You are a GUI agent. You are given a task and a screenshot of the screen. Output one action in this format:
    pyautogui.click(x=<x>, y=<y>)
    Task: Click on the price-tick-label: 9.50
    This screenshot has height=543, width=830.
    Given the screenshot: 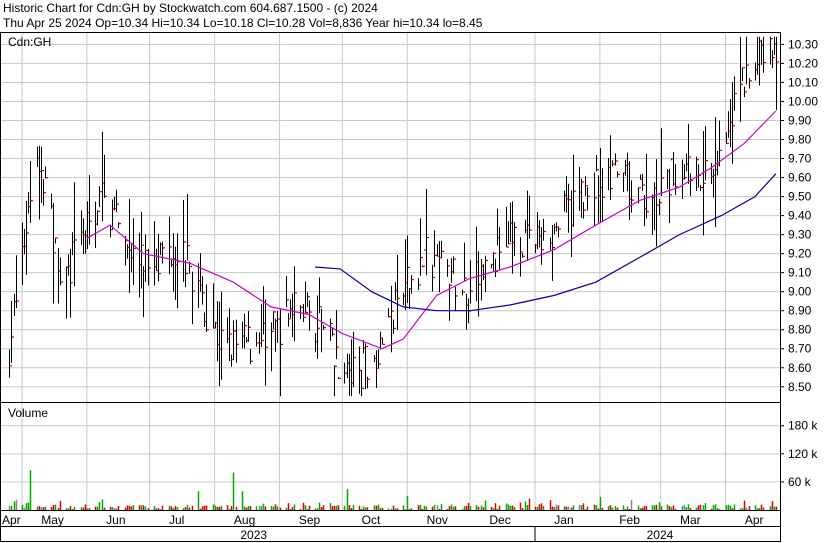 What is the action you would take?
    pyautogui.click(x=800, y=197)
    